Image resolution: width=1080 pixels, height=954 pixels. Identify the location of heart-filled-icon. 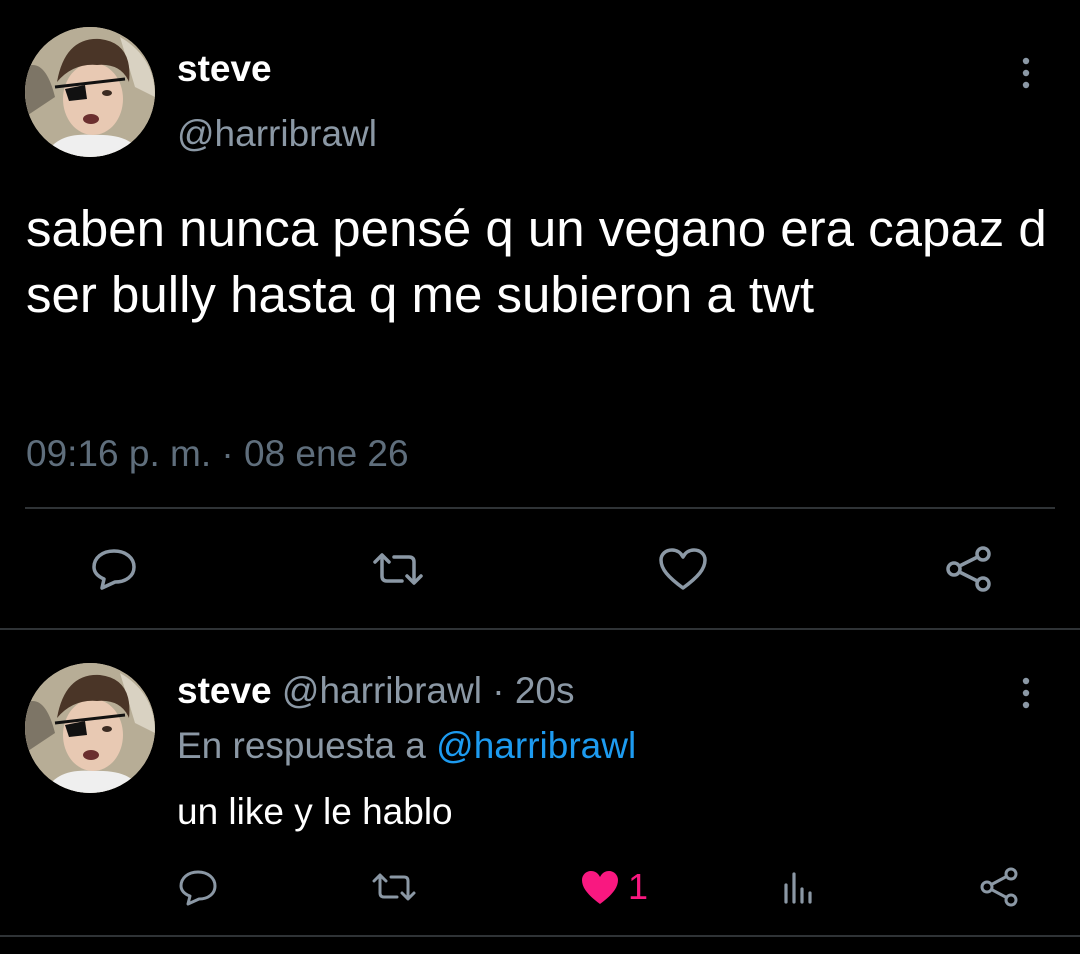
(600, 888).